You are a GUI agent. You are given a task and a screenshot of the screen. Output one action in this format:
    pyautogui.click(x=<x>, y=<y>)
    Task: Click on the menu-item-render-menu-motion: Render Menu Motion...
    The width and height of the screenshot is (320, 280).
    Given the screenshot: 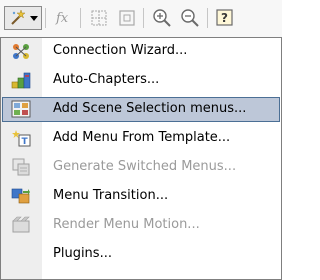 What is the action you would take?
    pyautogui.click(x=141, y=225)
    